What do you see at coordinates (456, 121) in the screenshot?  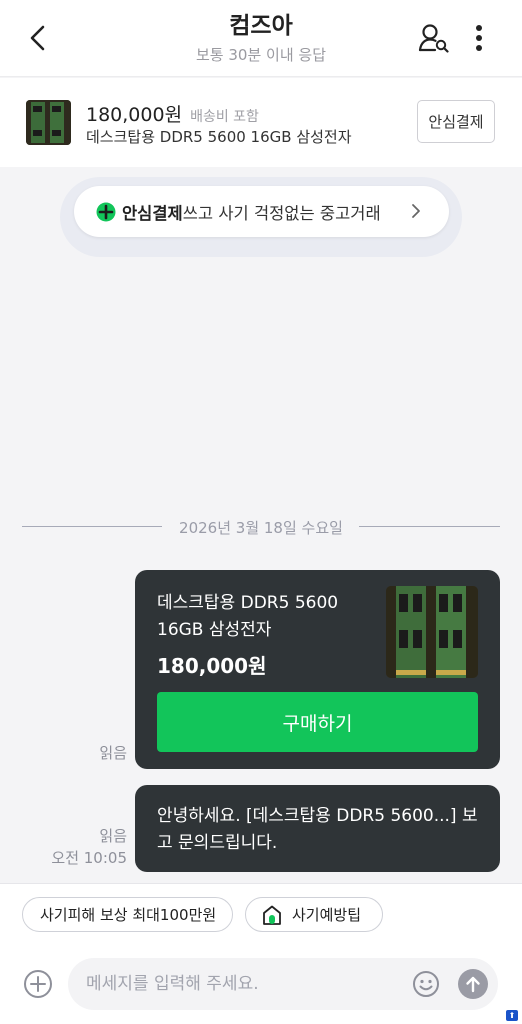 I see `safe-payment-button: 안심결제` at bounding box center [456, 121].